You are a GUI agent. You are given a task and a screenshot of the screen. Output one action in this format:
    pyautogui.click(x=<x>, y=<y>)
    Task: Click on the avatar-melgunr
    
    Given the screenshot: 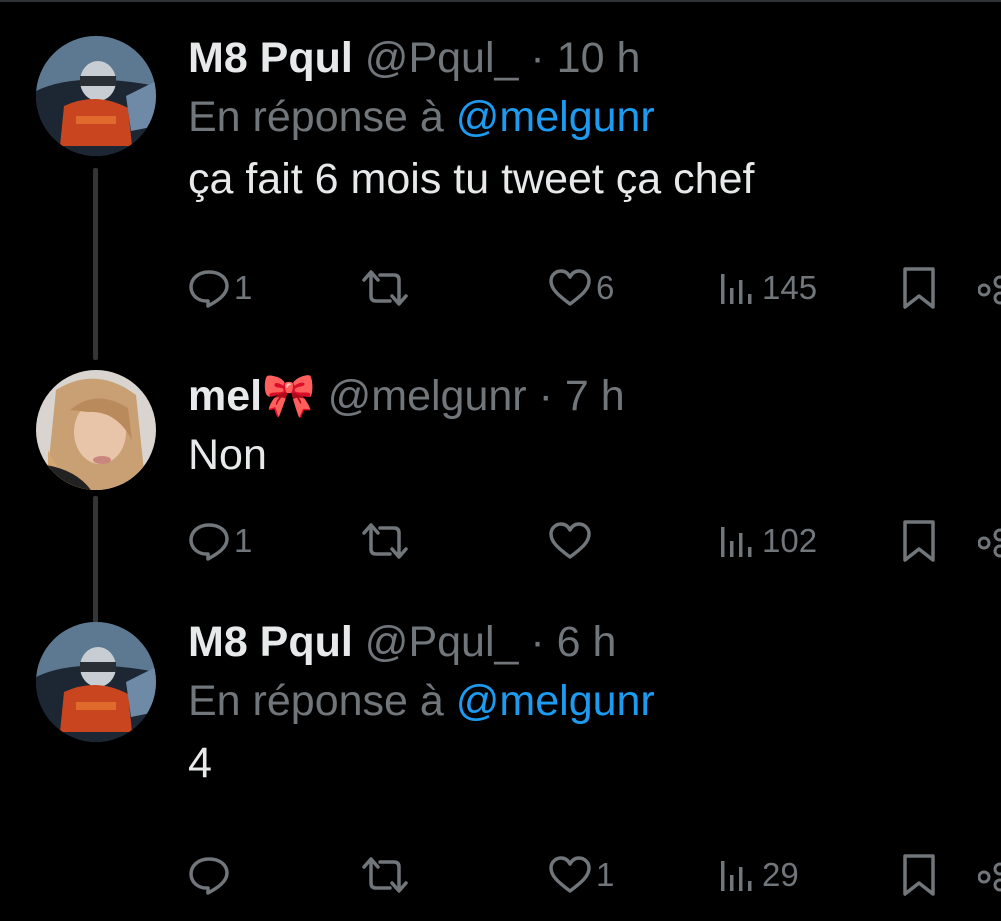 What is the action you would take?
    pyautogui.click(x=96, y=430)
    